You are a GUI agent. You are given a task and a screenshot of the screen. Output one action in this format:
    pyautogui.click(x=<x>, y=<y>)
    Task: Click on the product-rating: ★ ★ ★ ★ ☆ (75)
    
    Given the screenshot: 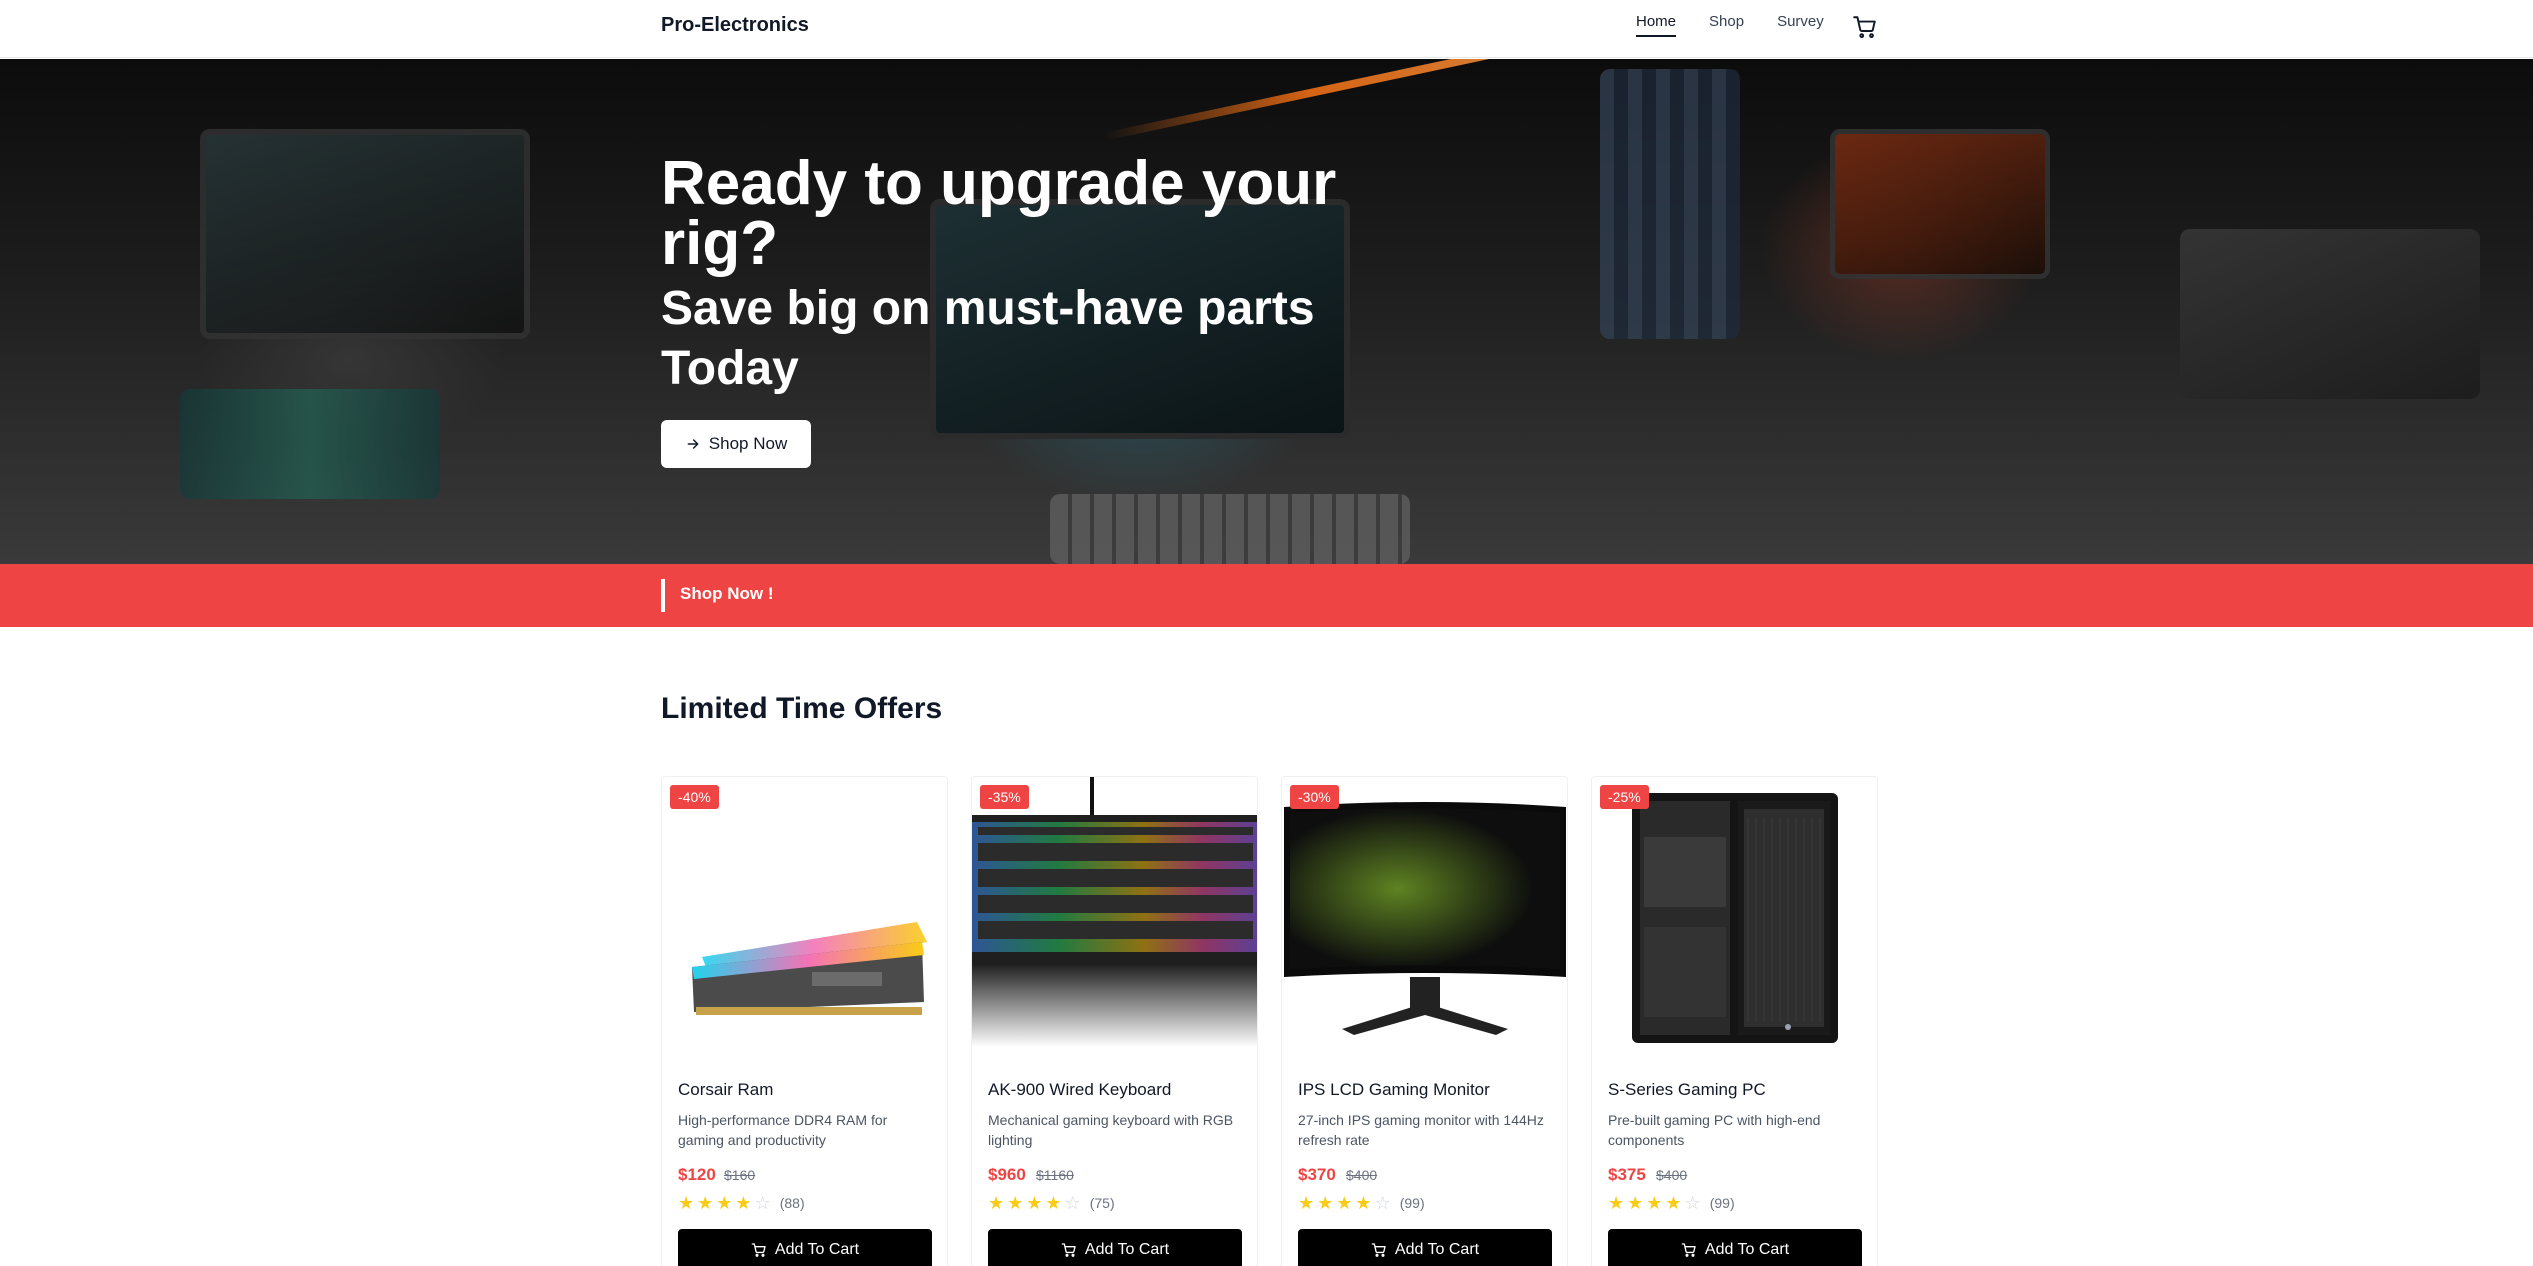 What is the action you would take?
    pyautogui.click(x=1051, y=1203)
    